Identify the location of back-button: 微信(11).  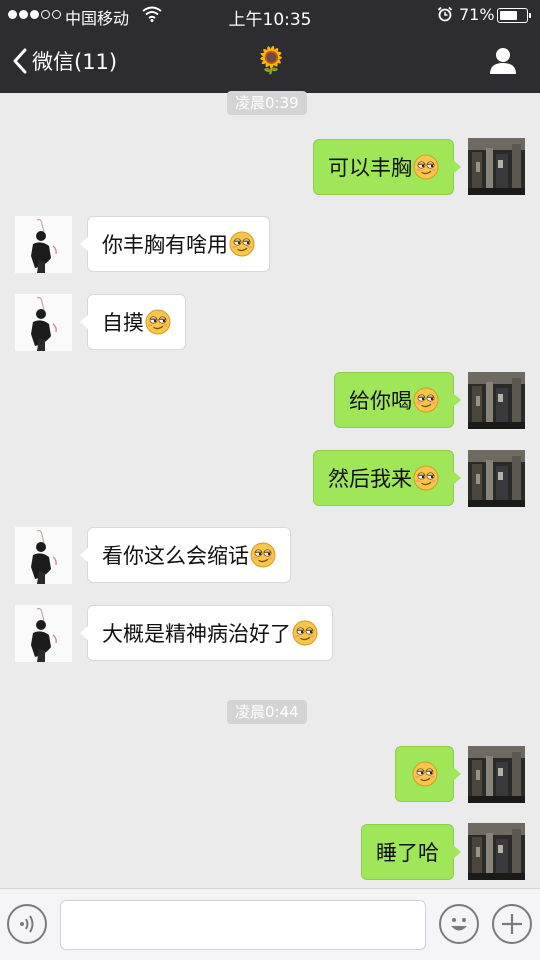
(64, 61).